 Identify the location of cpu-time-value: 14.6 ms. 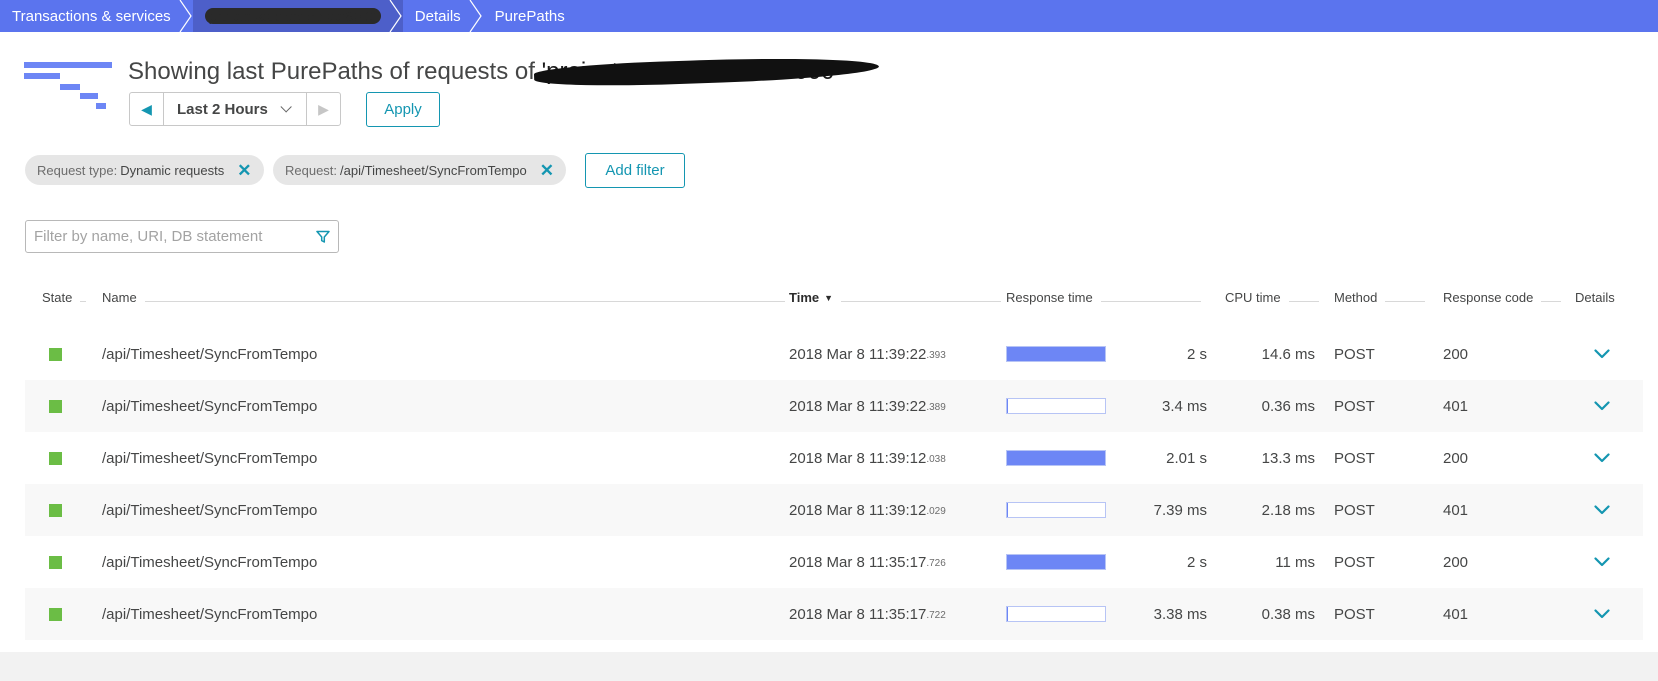
(1288, 354).